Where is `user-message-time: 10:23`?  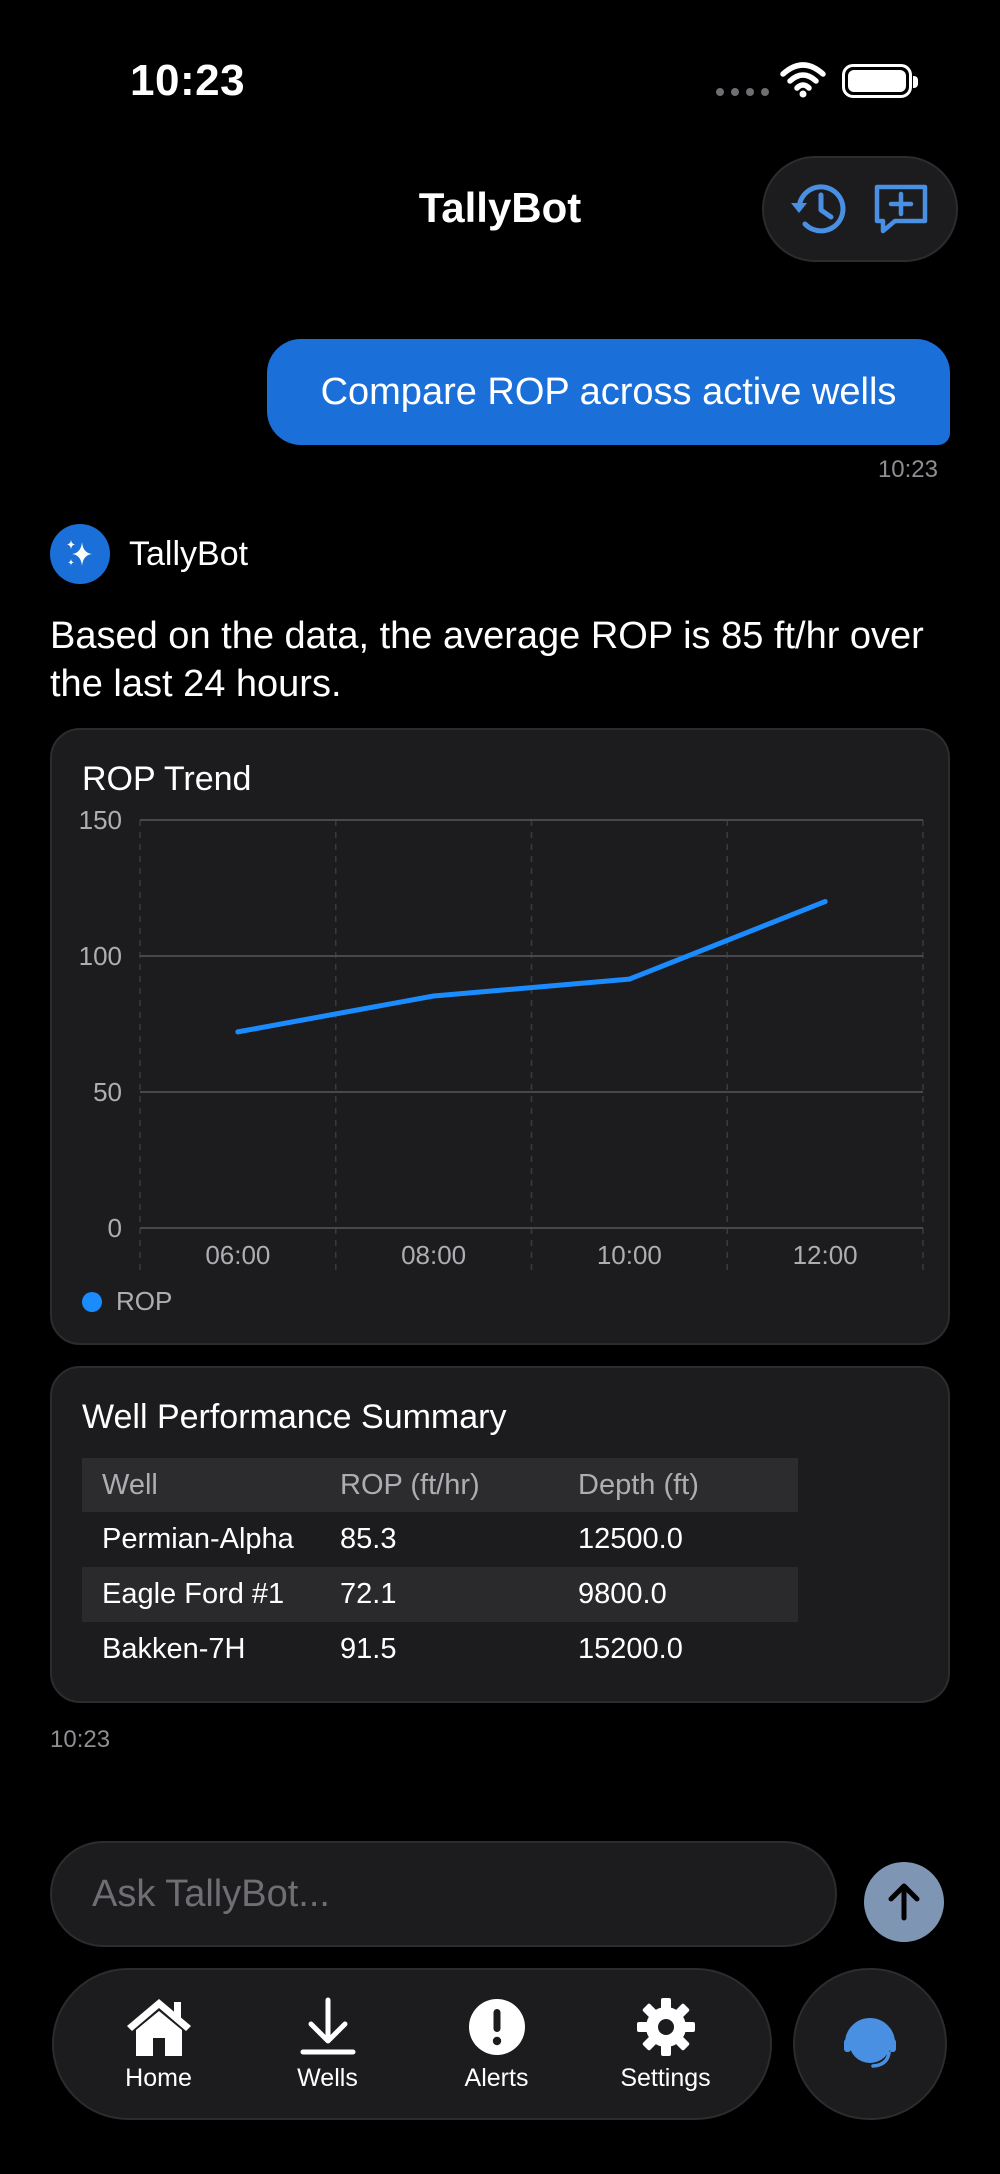
user-message-time: 10:23 is located at coordinates (907, 469).